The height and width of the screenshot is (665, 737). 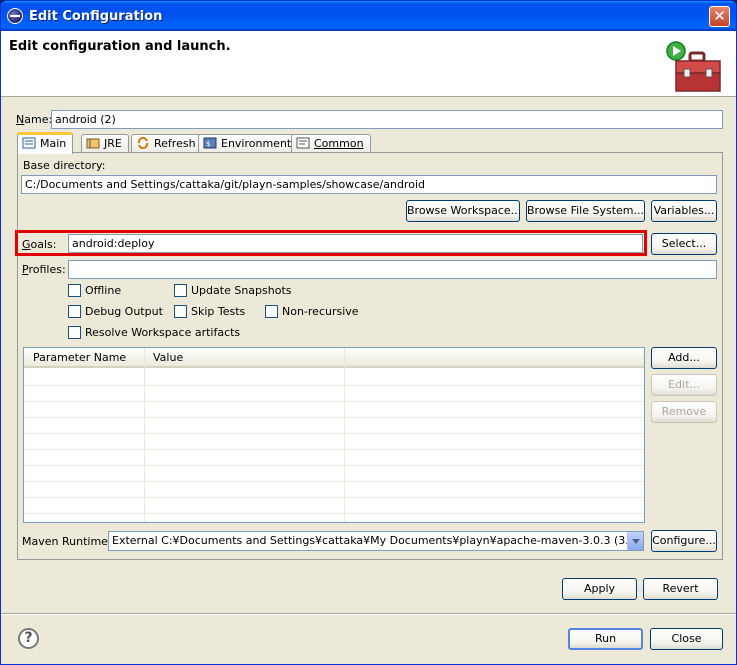 I want to click on column-header-value: Value, so click(x=168, y=357).